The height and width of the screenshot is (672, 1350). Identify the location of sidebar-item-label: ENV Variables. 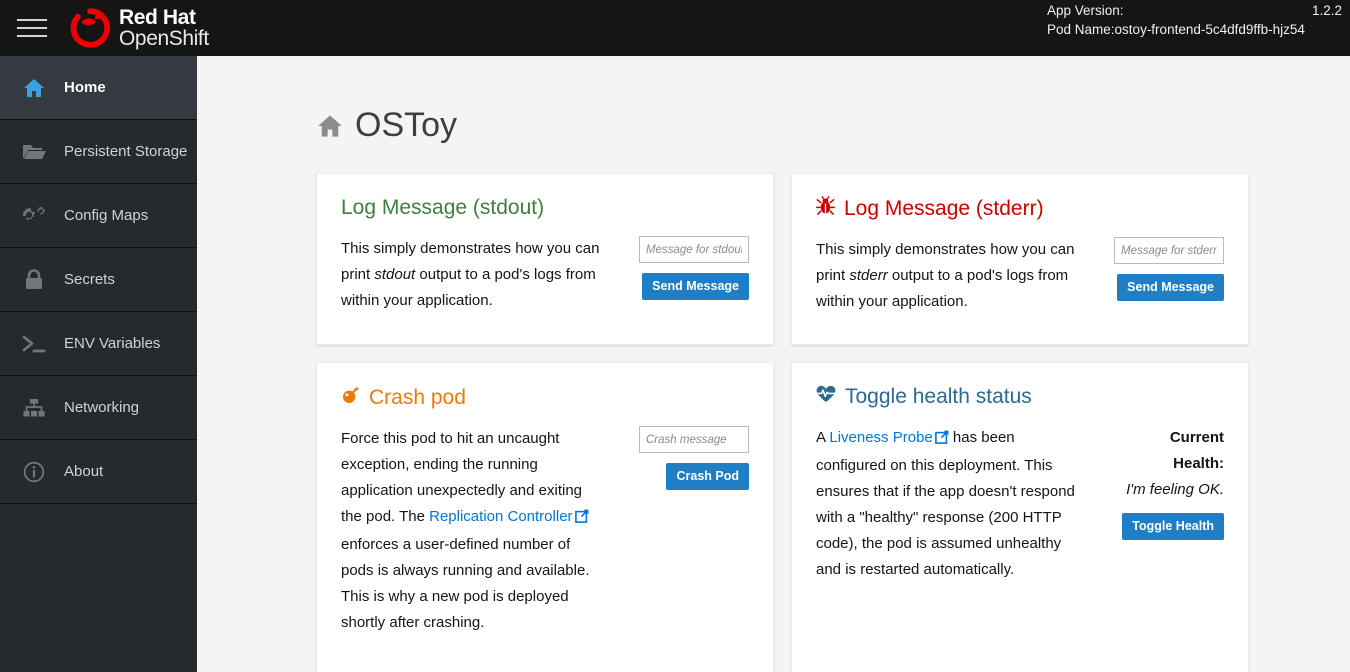
(112, 343).